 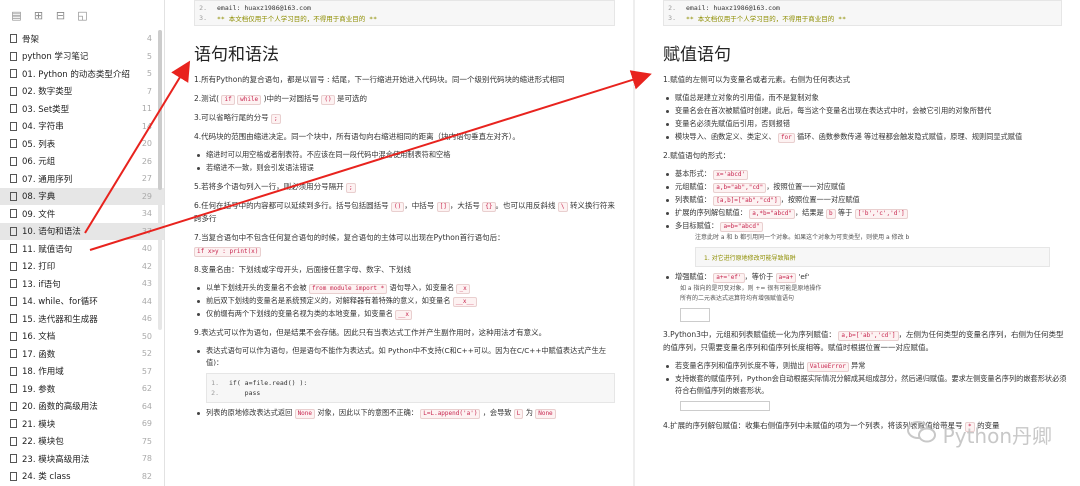 I want to click on toc-item-label: 09. 文件, so click(x=39, y=214).